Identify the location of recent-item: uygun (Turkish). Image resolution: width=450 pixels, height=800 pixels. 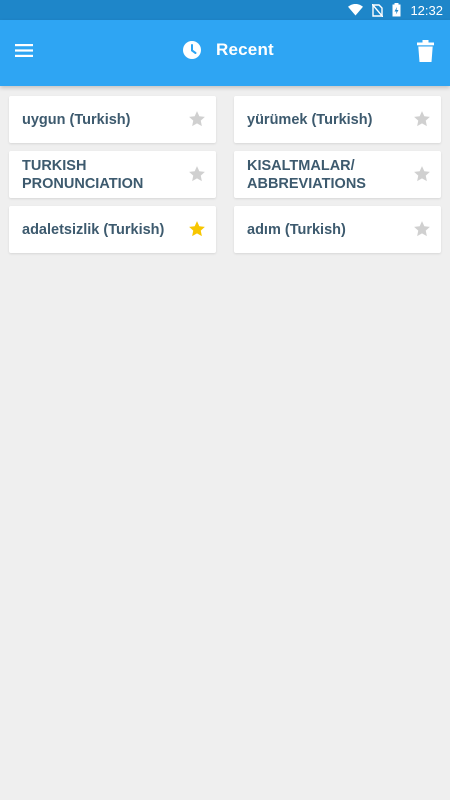
(112, 119).